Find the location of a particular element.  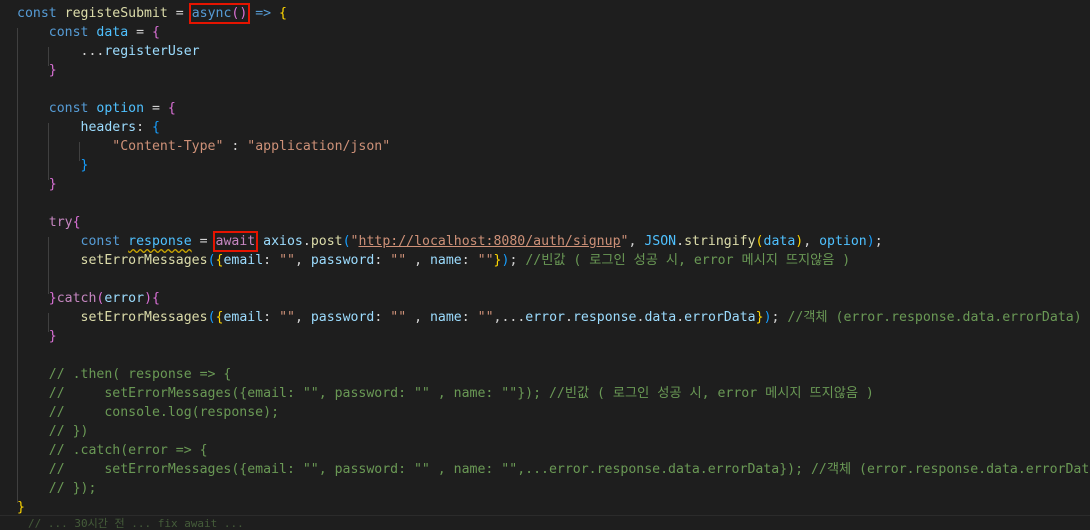

code-token: registerUser is located at coordinates (152, 51).